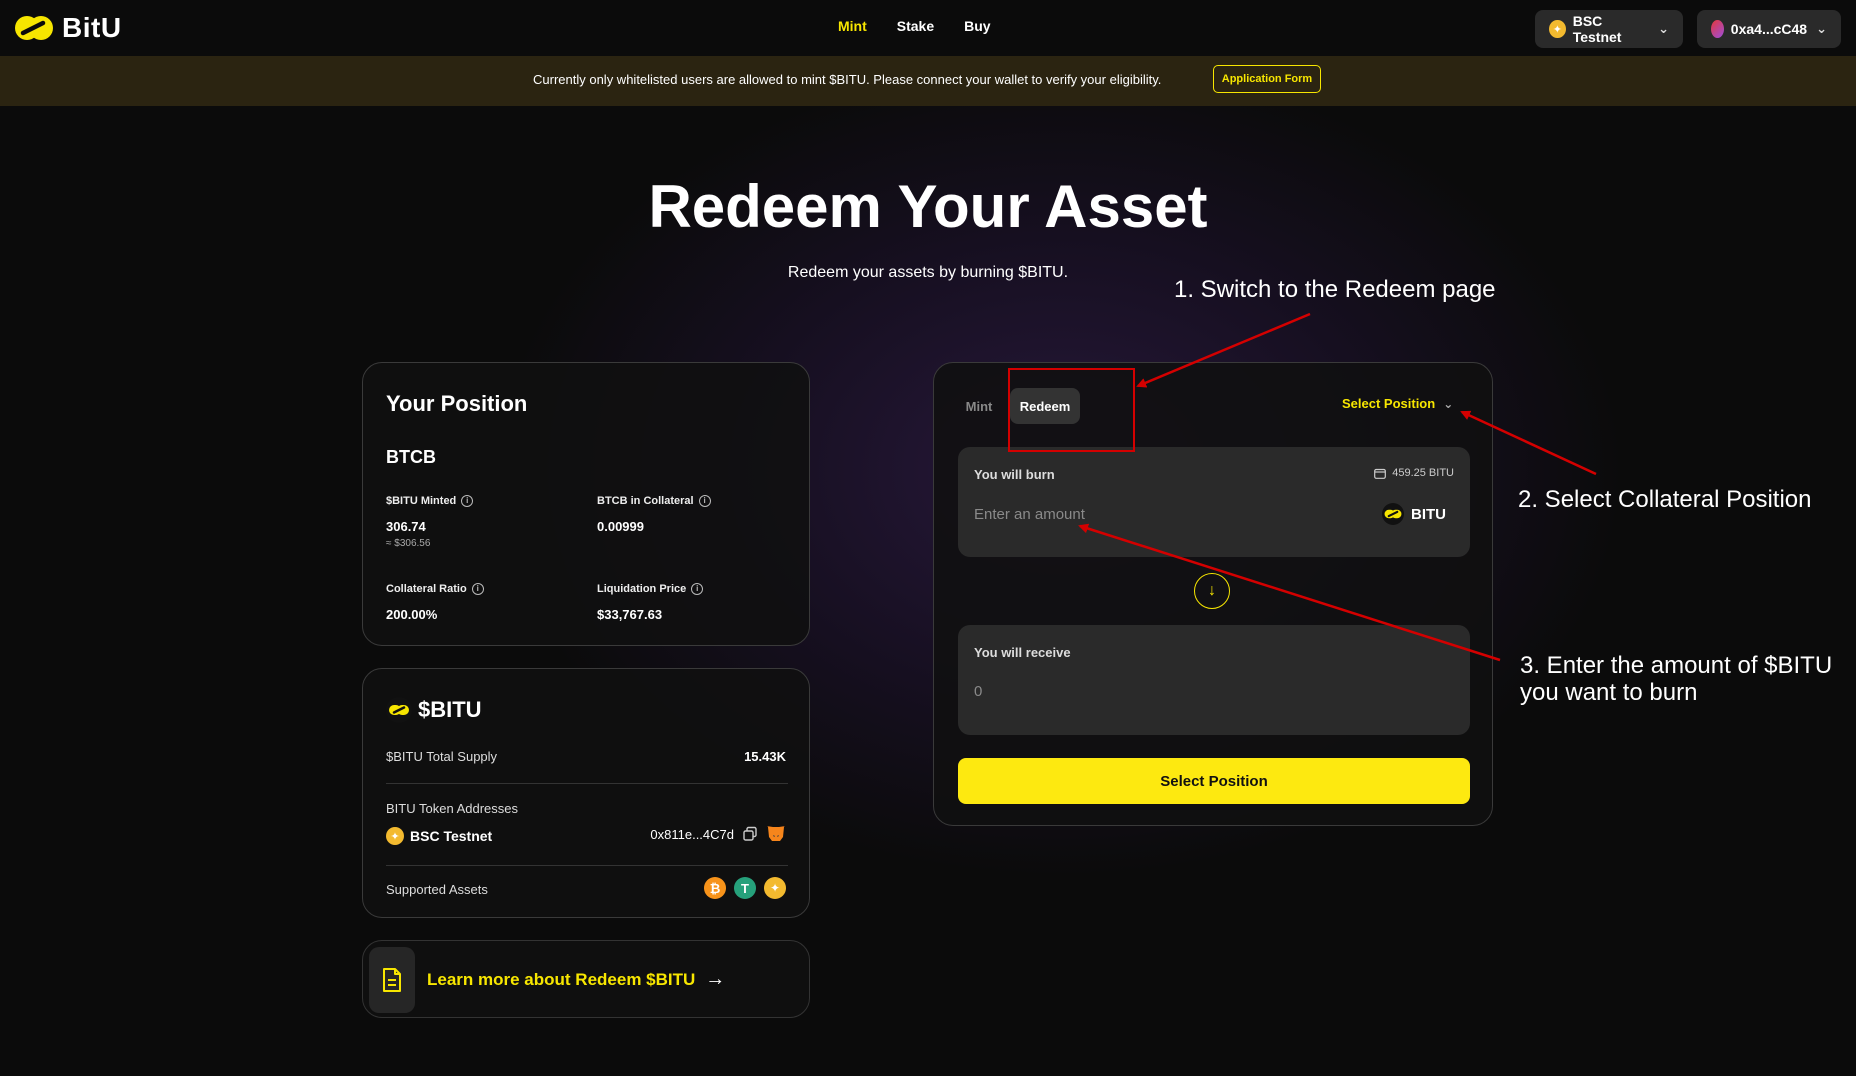 The width and height of the screenshot is (1856, 1076). What do you see at coordinates (1014, 474) in the screenshot?
I see `burn-label: You will burn` at bounding box center [1014, 474].